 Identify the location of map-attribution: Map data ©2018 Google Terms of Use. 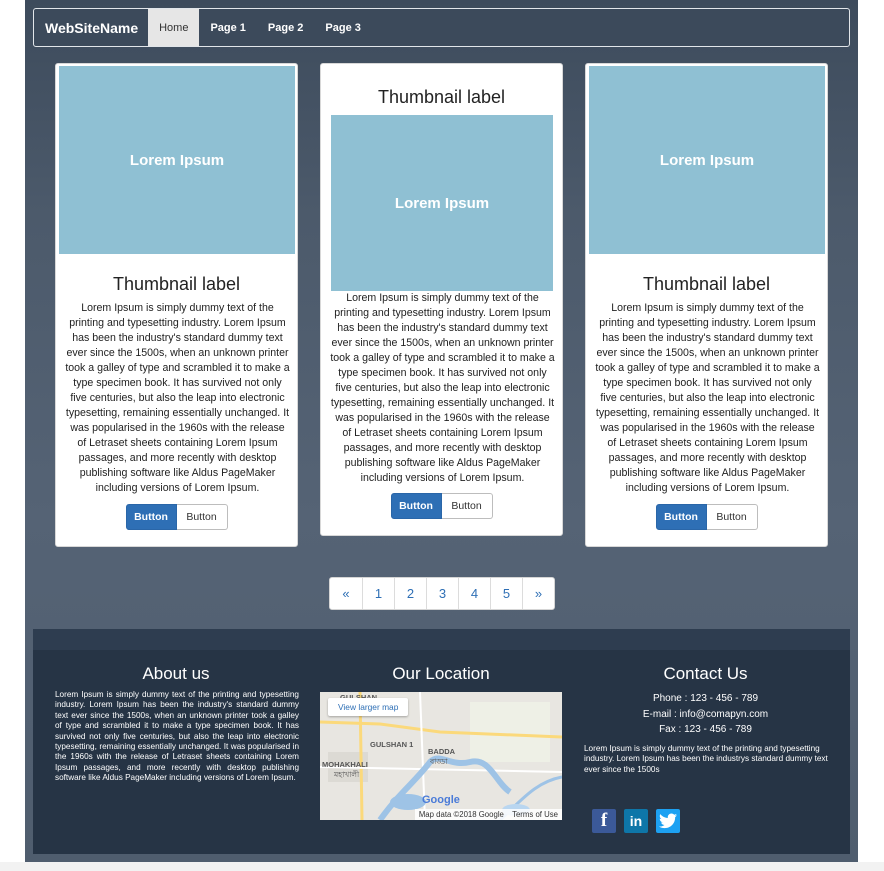
(488, 814).